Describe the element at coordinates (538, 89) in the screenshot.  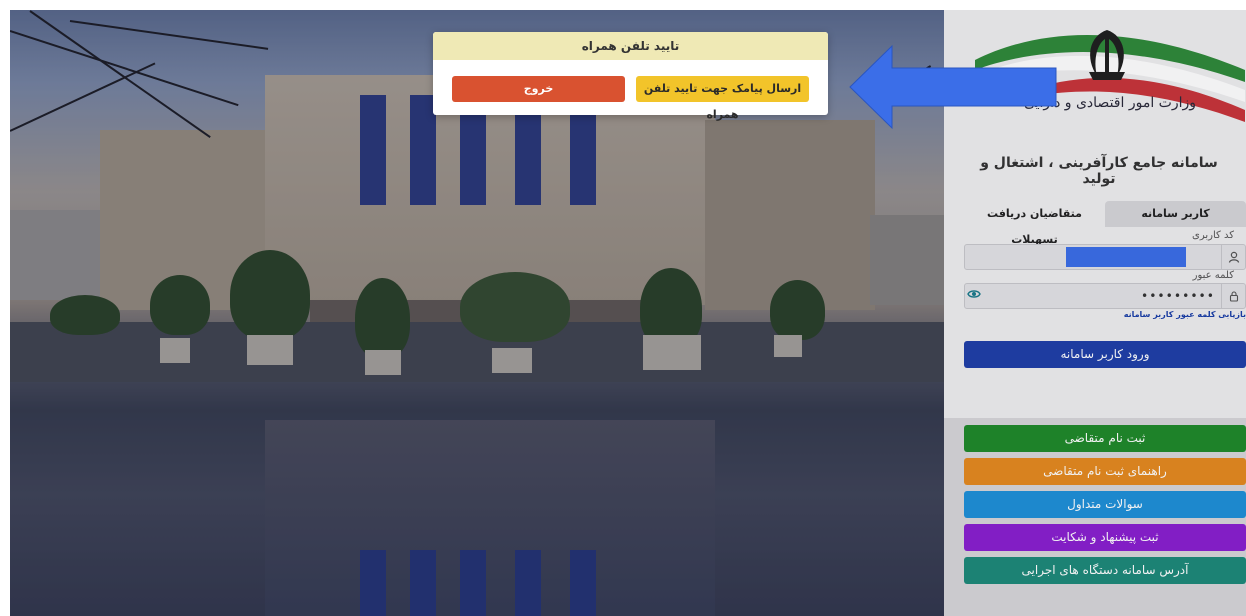
I see `exit-button: خروج` at that location.